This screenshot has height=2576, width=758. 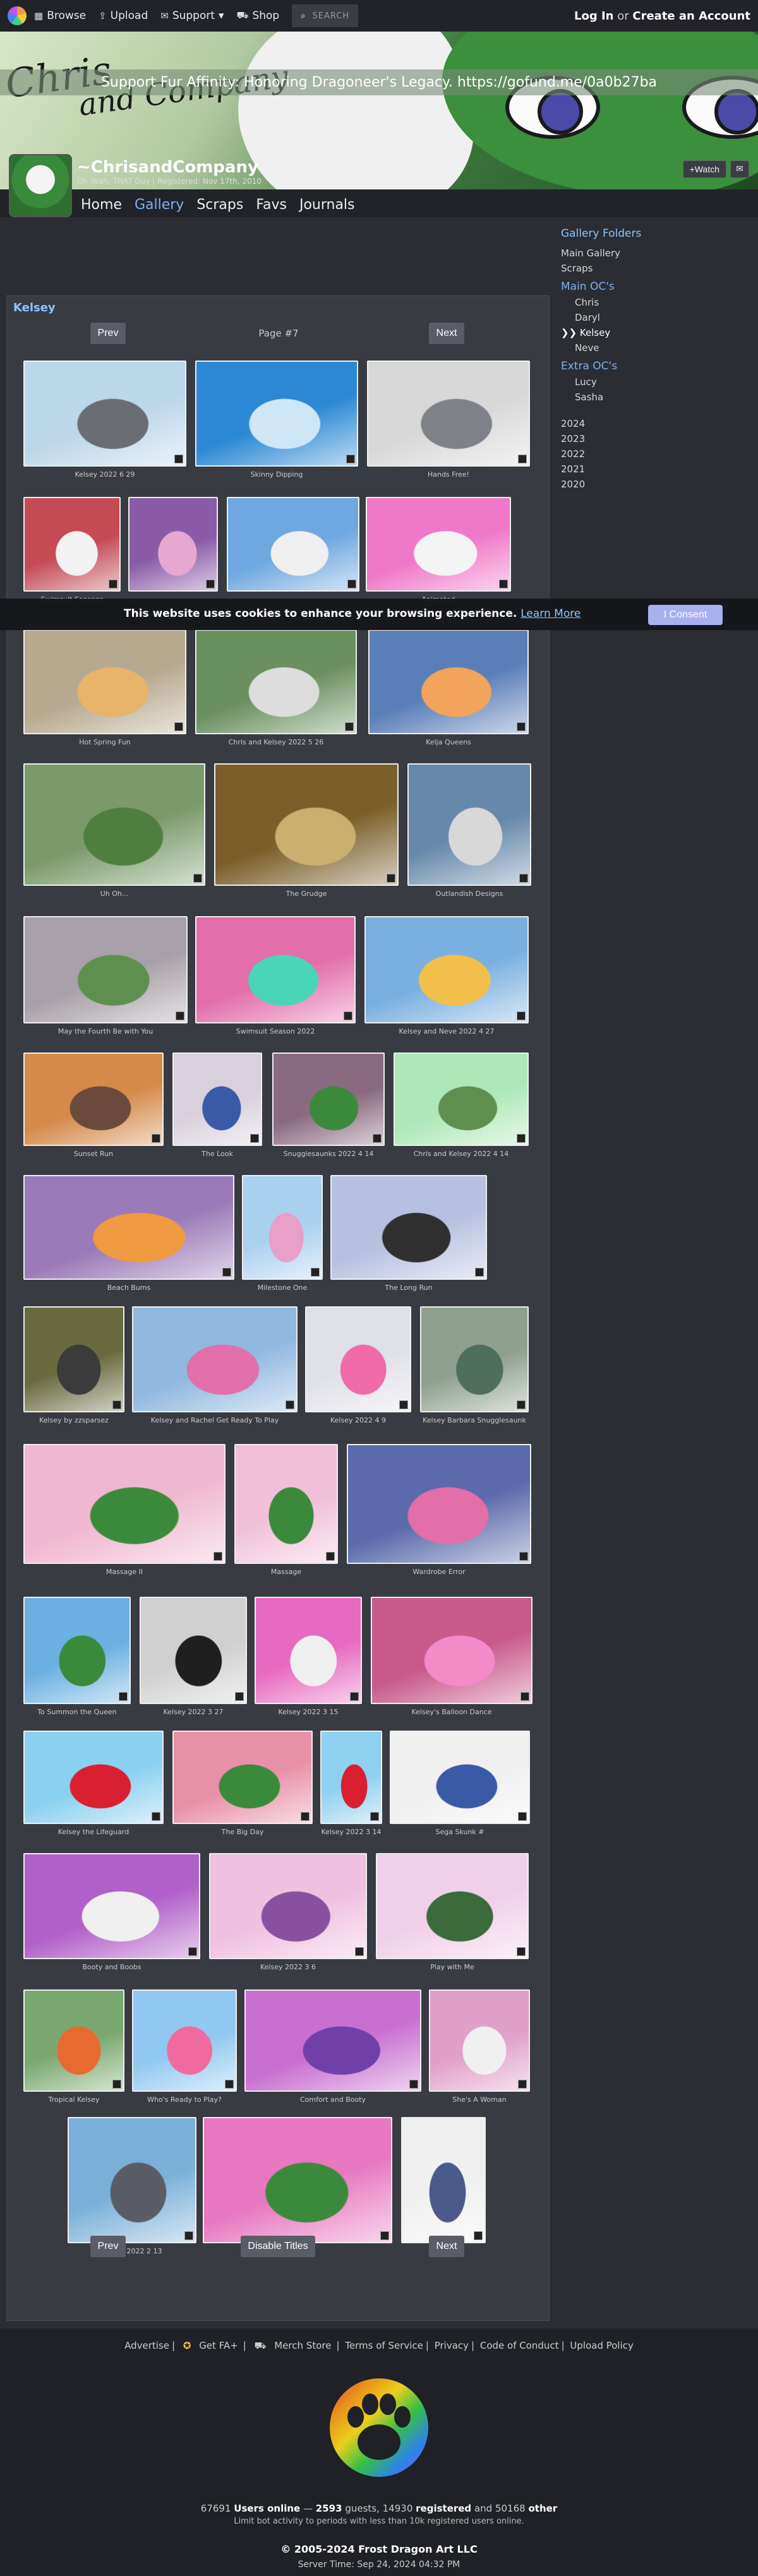 I want to click on username: ~ChrisandCompany, so click(x=167, y=167).